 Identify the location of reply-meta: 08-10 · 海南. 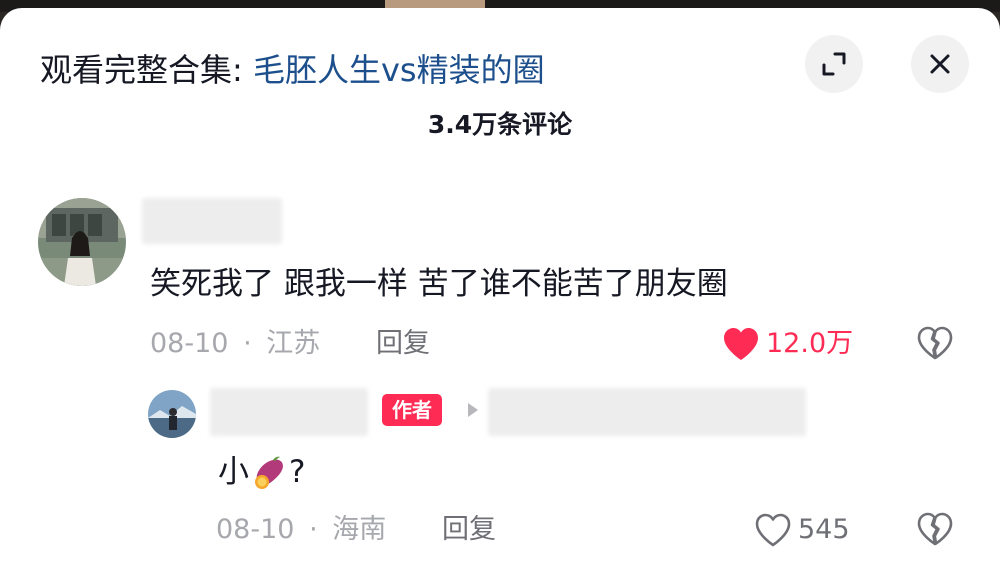
(301, 530).